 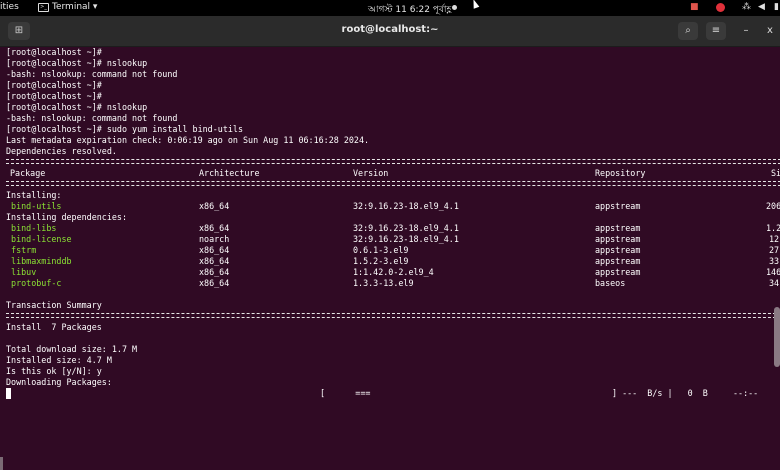 I want to click on minimize-button: –, so click(x=746, y=31).